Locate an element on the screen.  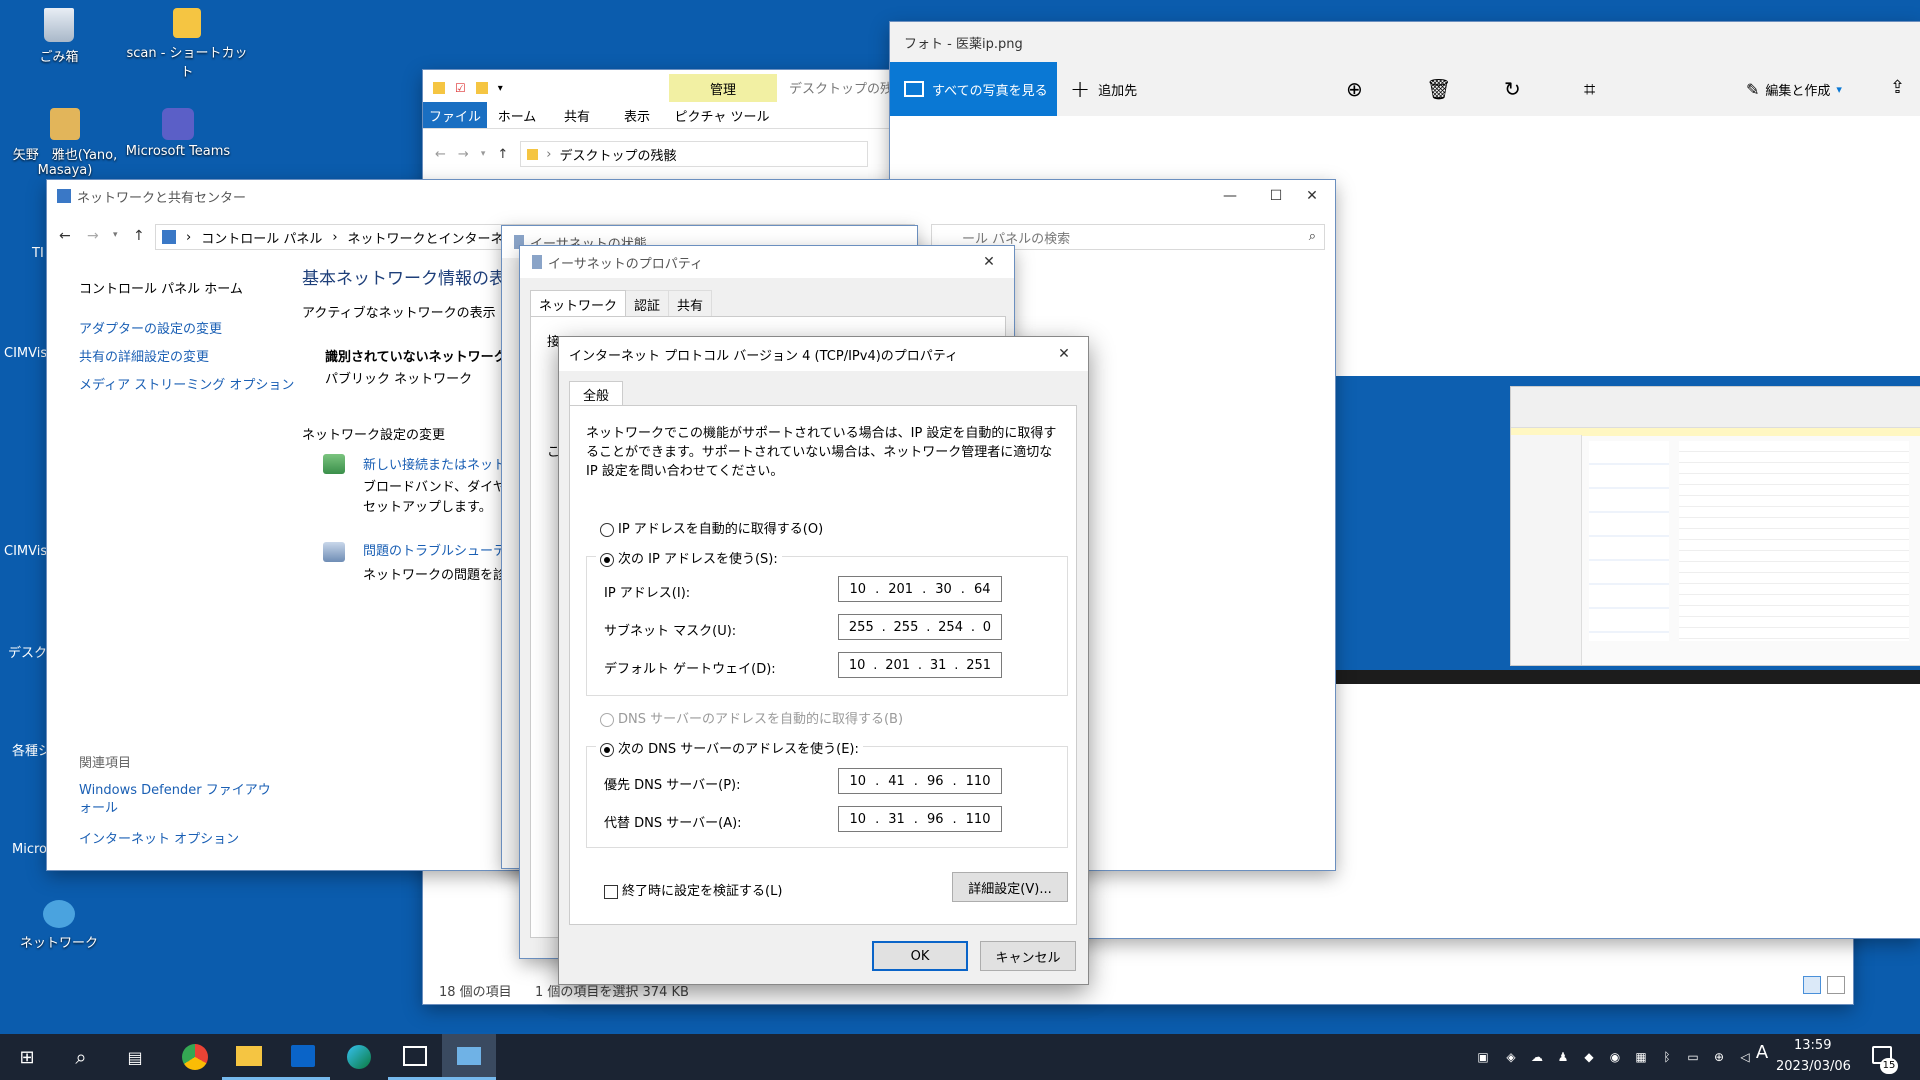
tray-network-drive-icon: ▣ is located at coordinates (1483, 1057).